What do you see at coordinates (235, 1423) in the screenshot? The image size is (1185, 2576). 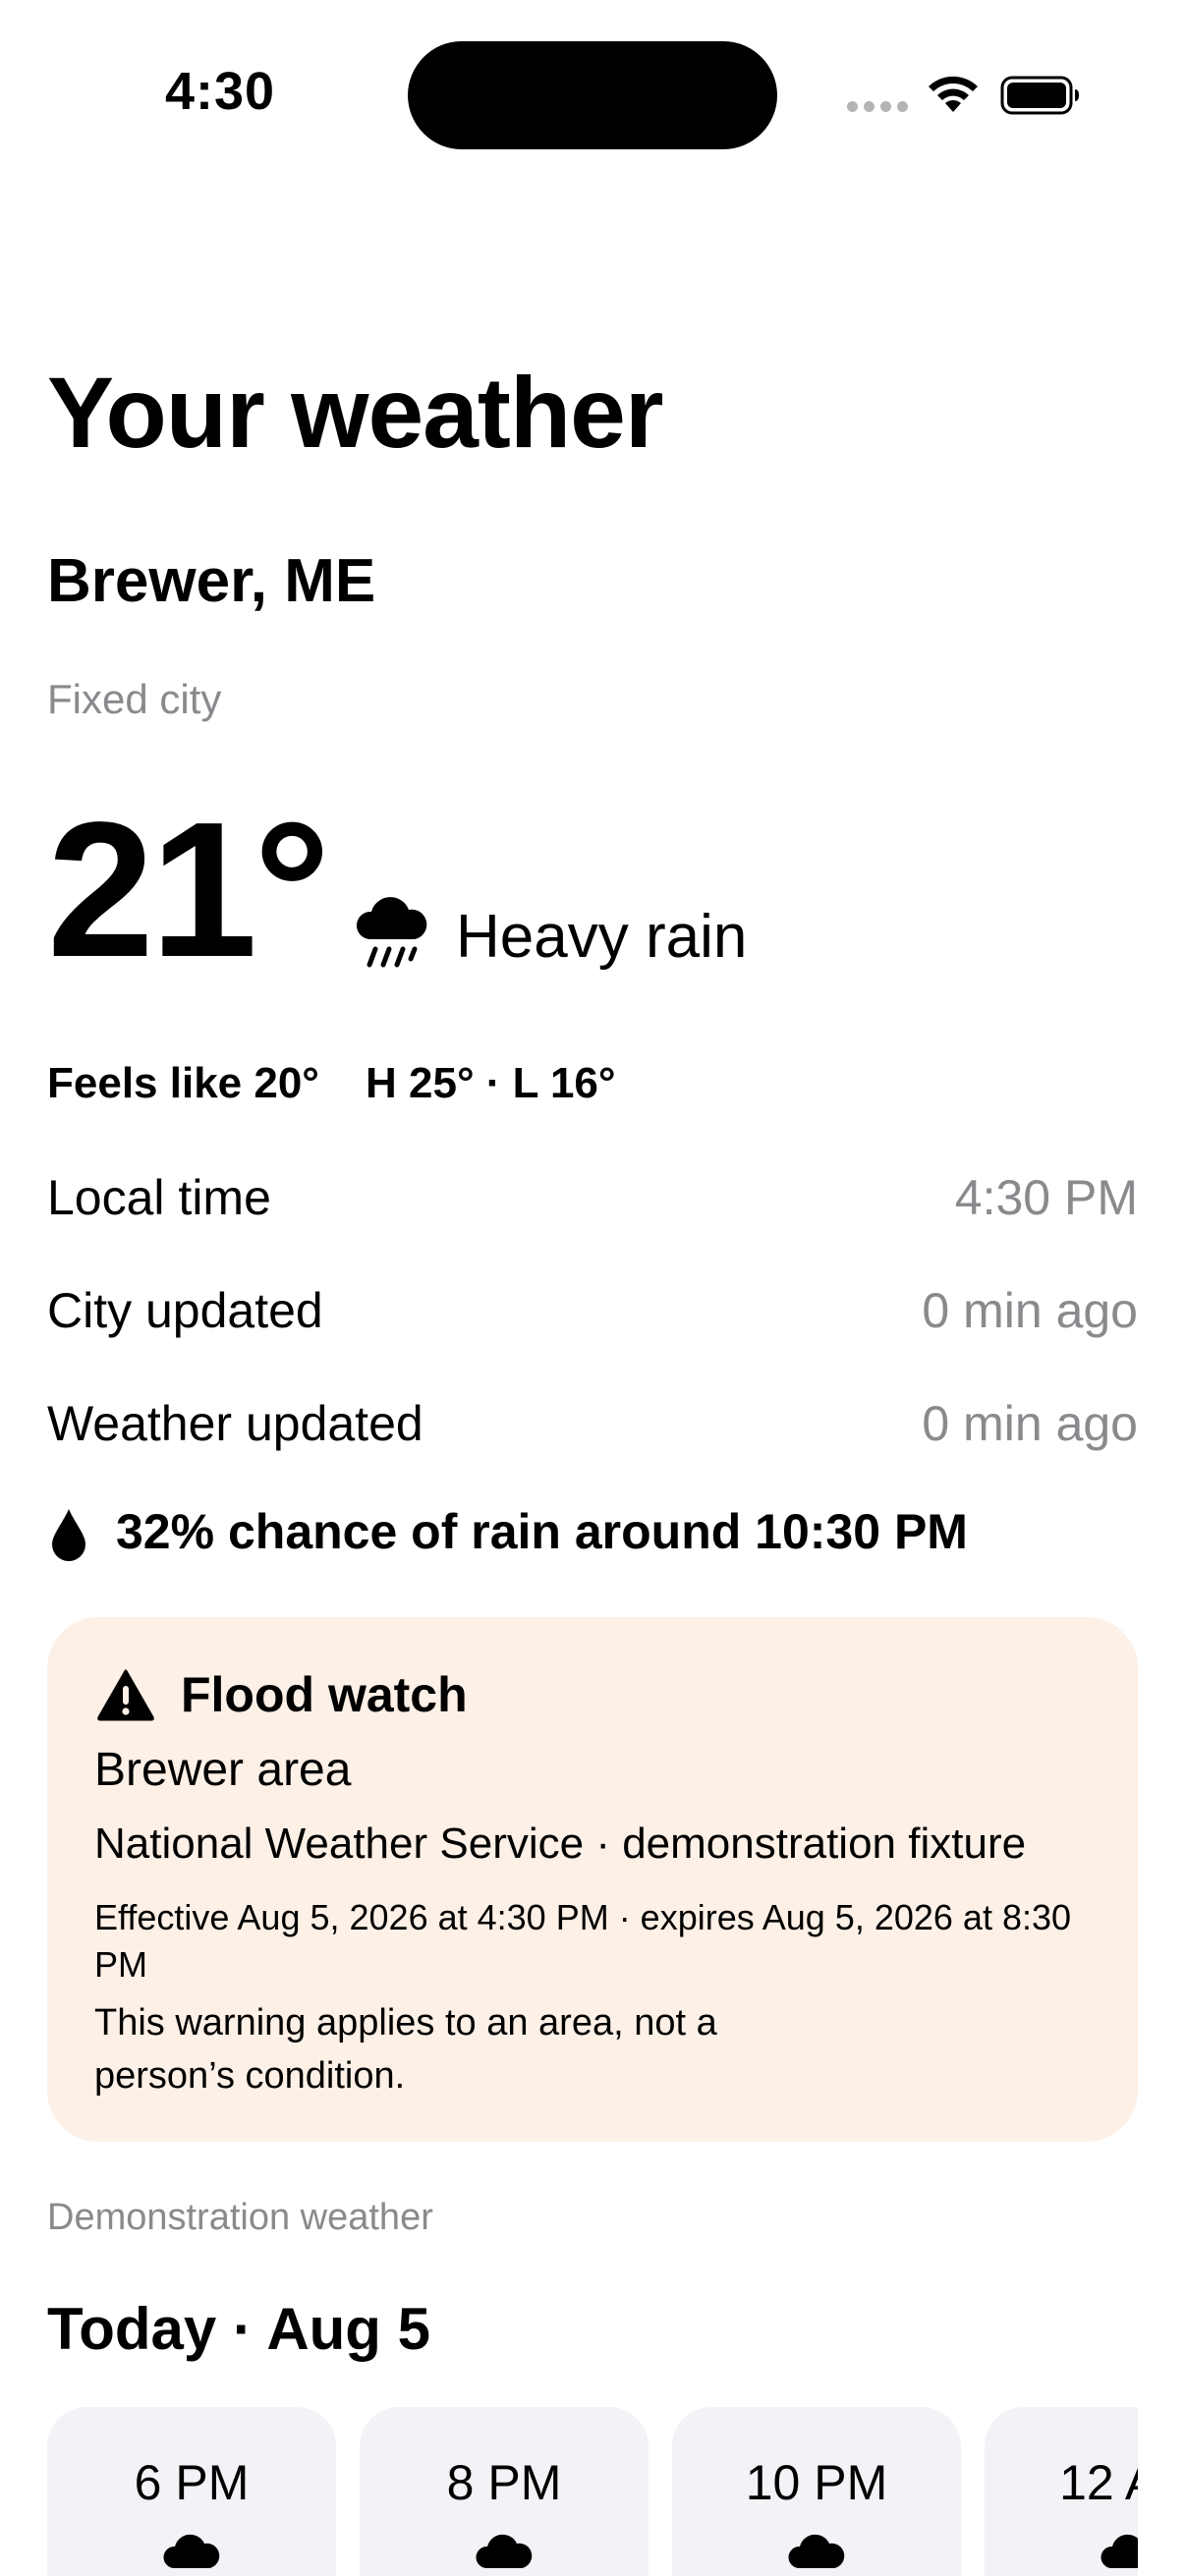 I see `weather-updated-label: Weather updated` at bounding box center [235, 1423].